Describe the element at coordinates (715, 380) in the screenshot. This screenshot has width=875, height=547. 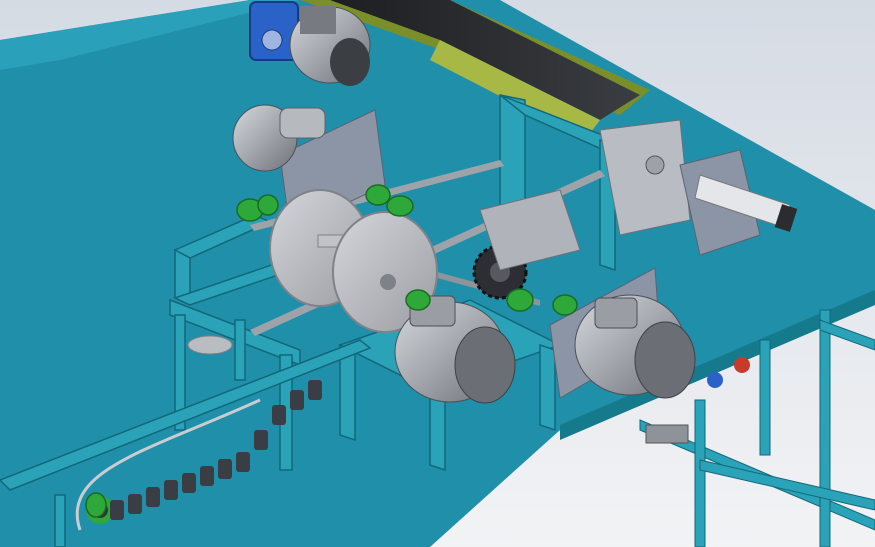
I see `blue-component` at that location.